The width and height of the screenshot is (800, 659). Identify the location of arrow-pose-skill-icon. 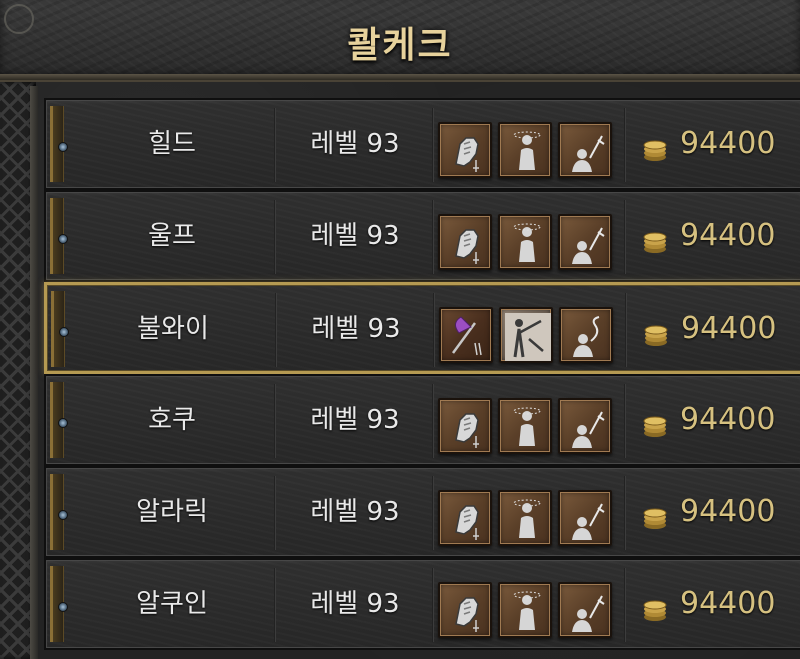
(528, 337).